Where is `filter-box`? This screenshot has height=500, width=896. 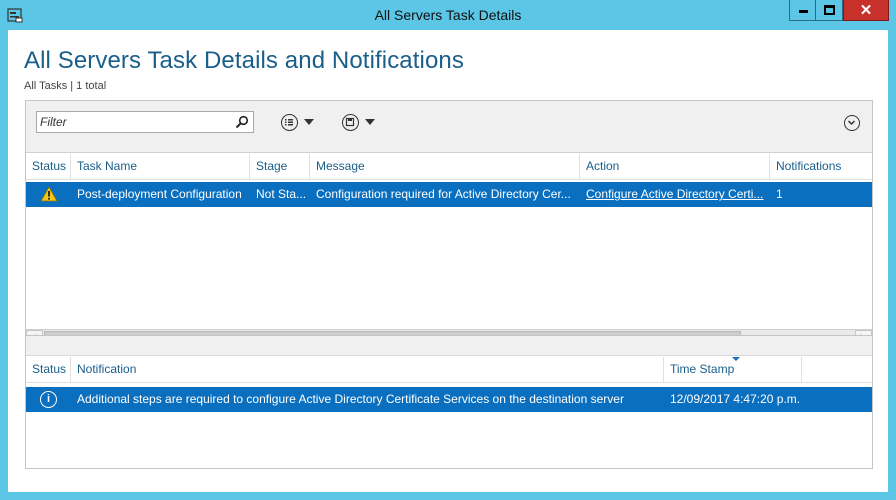
filter-box is located at coordinates (145, 122).